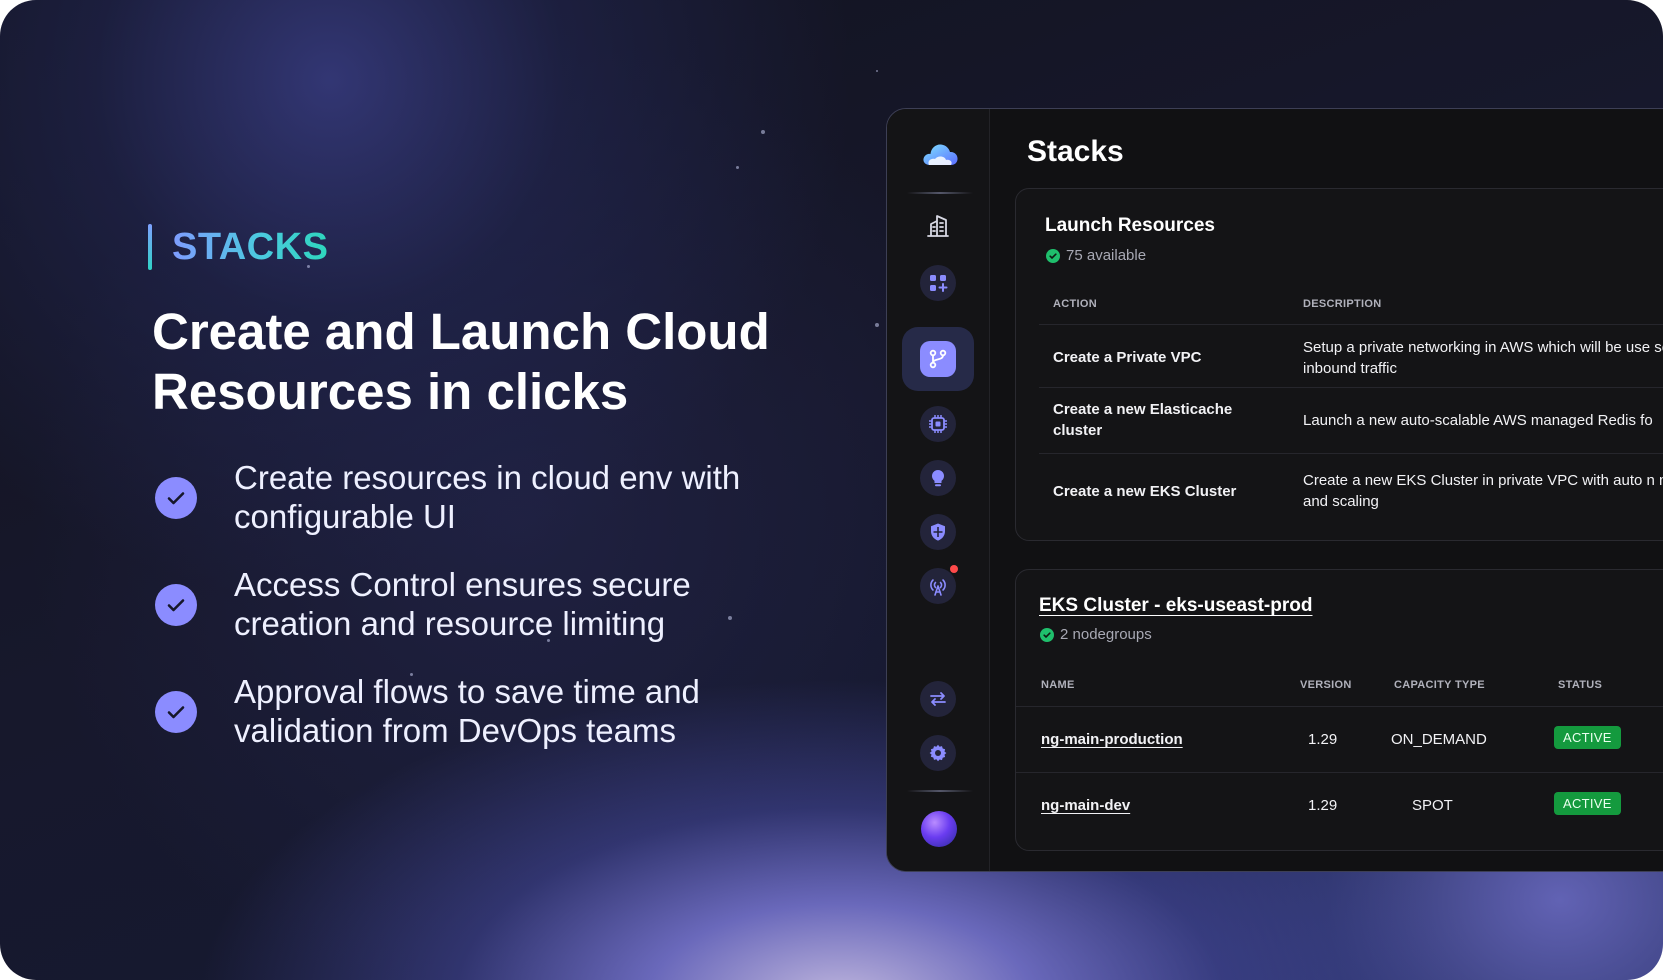 This screenshot has width=1663, height=980. I want to click on nodegroup-name-link: ng-main-dev, so click(1085, 805).